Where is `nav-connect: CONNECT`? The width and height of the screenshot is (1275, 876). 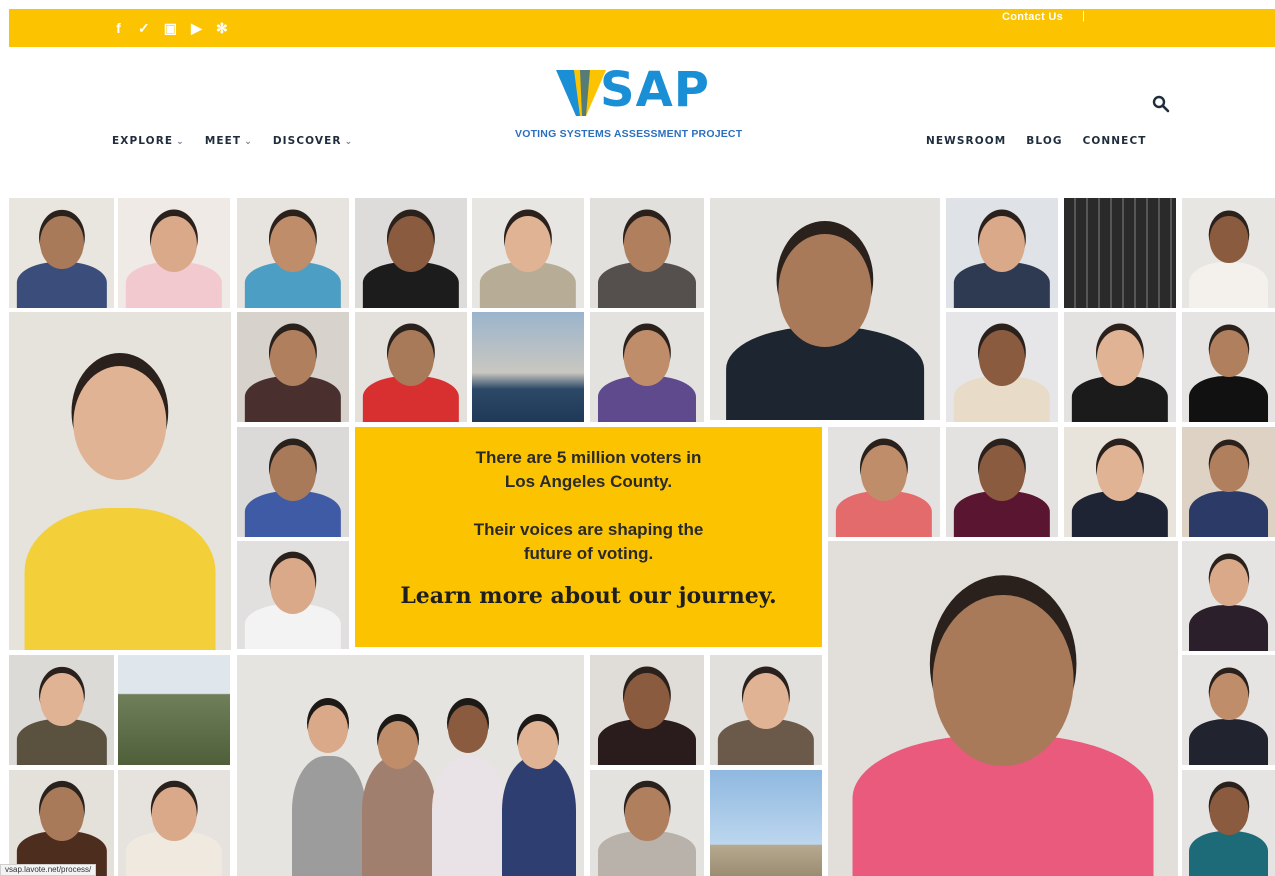 nav-connect: CONNECT is located at coordinates (1115, 141).